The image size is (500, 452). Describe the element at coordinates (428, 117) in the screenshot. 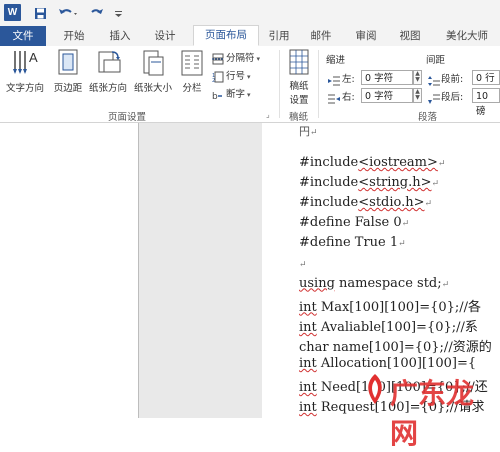

I see `paragraph-group-label: 段落` at that location.